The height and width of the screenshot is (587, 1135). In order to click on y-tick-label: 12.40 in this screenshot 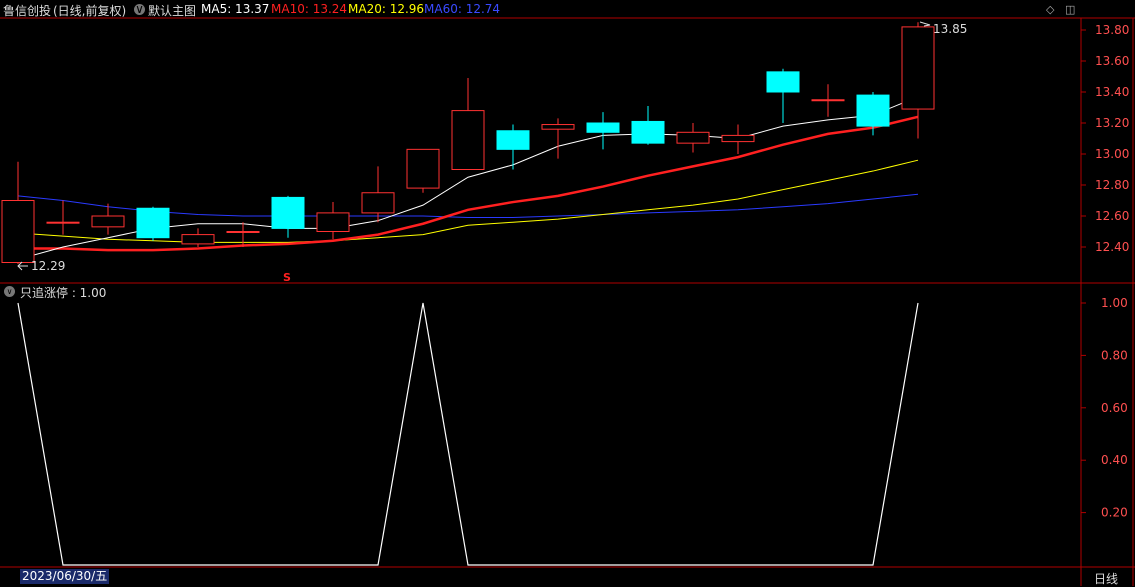, I will do `click(1112, 247)`.